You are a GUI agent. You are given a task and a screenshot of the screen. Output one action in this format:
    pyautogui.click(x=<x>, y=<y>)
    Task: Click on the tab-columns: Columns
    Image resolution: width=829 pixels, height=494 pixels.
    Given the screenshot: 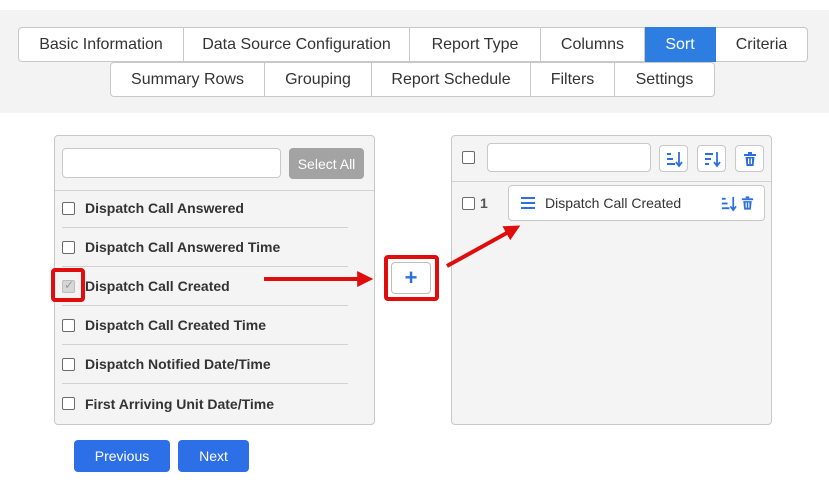 What is the action you would take?
    pyautogui.click(x=593, y=44)
    